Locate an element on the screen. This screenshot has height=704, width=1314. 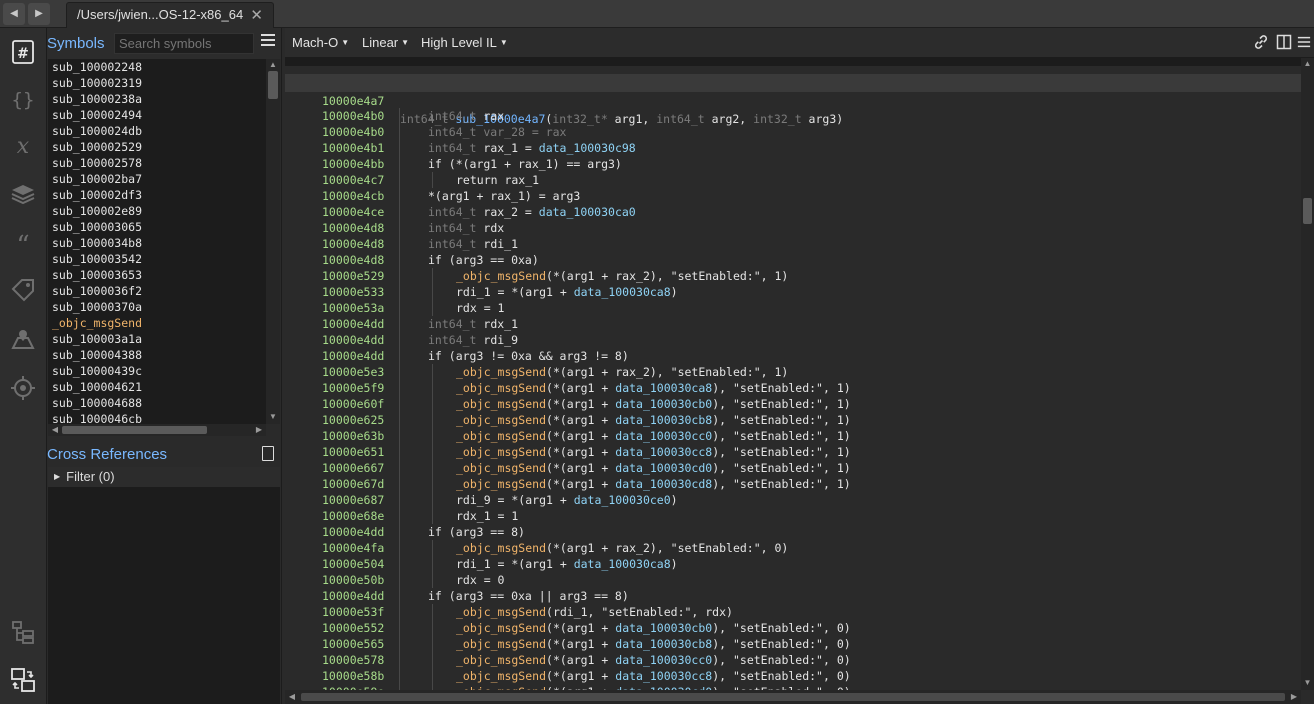
scroll-up-arrow: ▲ is located at coordinates (273, 64).